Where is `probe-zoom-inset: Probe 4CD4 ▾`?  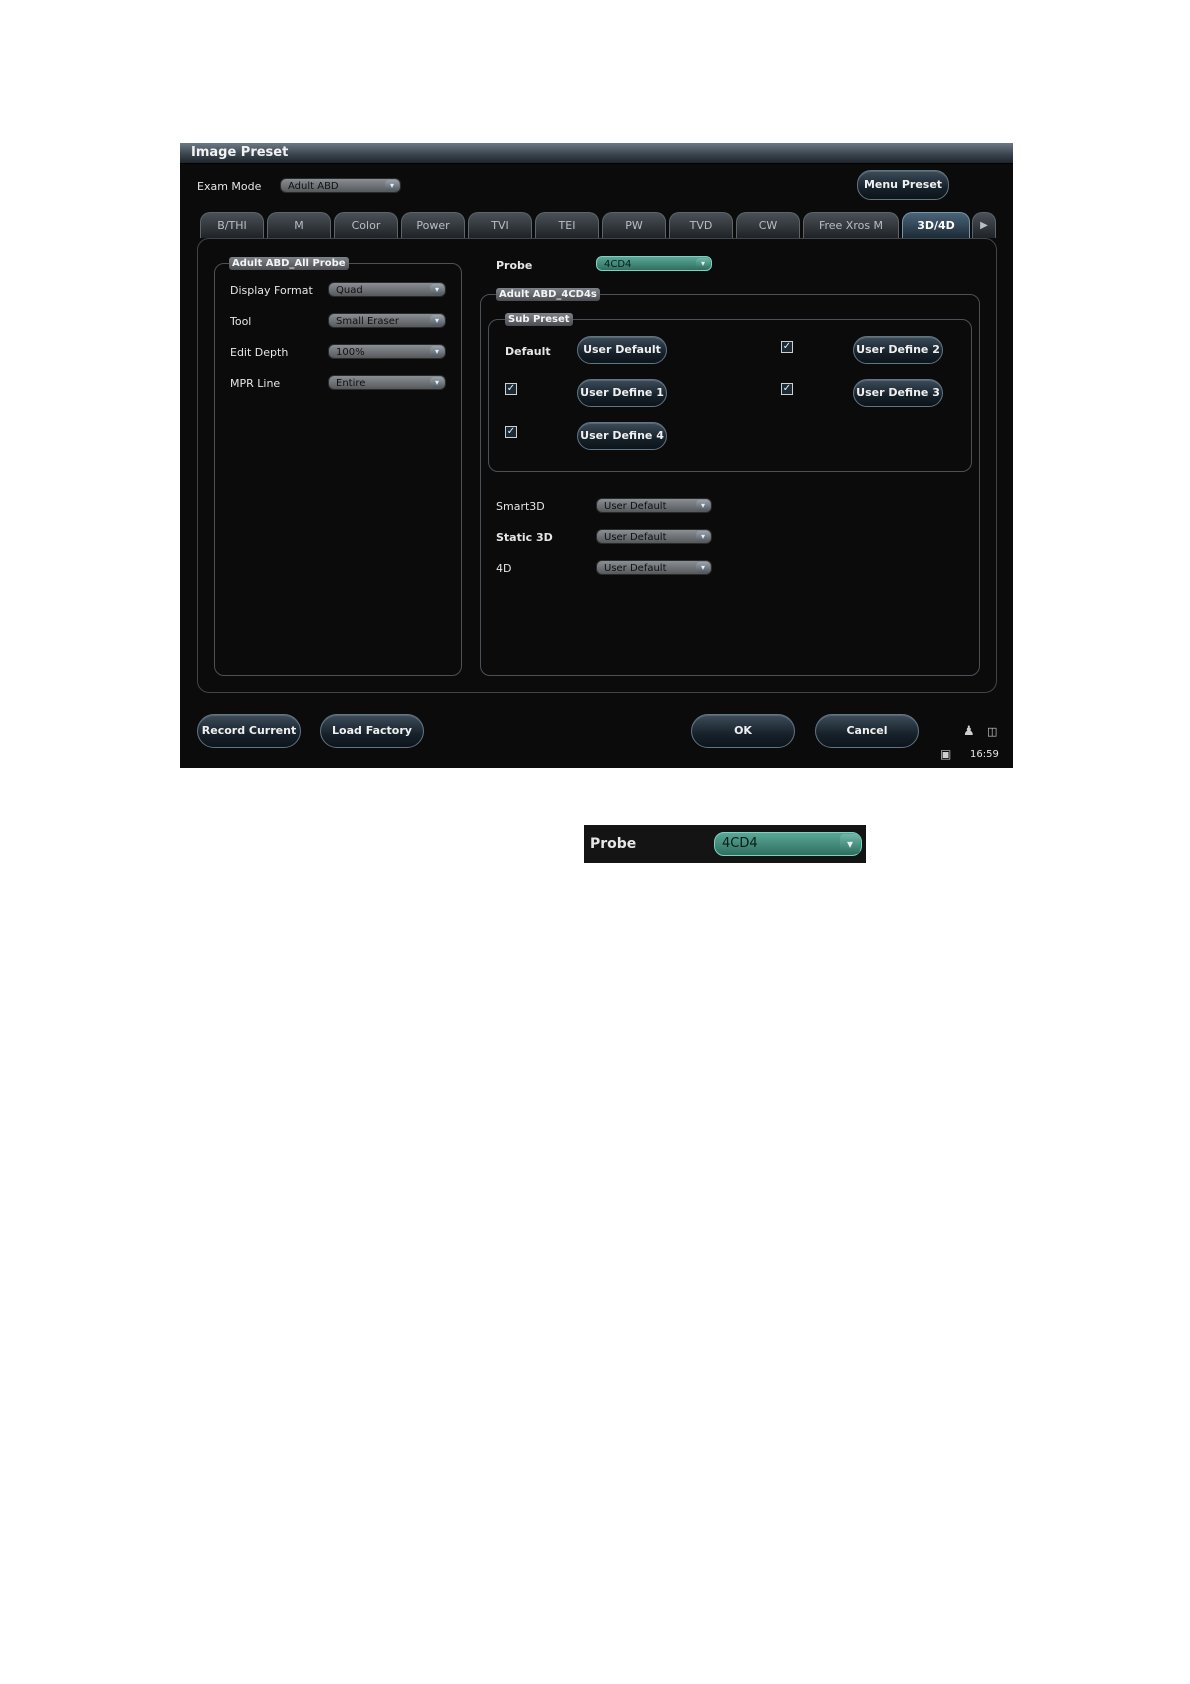
probe-zoom-inset: Probe 4CD4 ▾ is located at coordinates (725, 844).